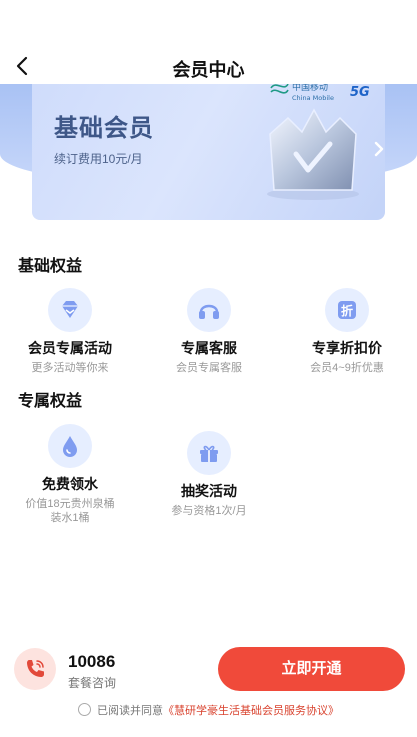 Image resolution: width=417 pixels, height=737 pixels. Describe the element at coordinates (70, 310) in the screenshot. I see `diamond-icon` at that location.